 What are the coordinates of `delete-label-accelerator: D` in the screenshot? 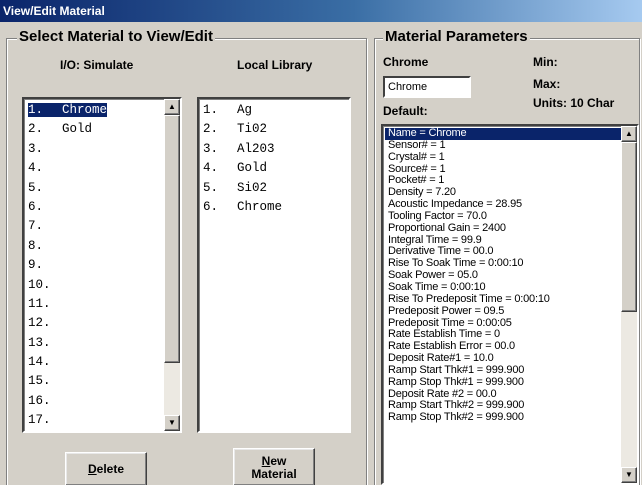 It's located at (92, 469).